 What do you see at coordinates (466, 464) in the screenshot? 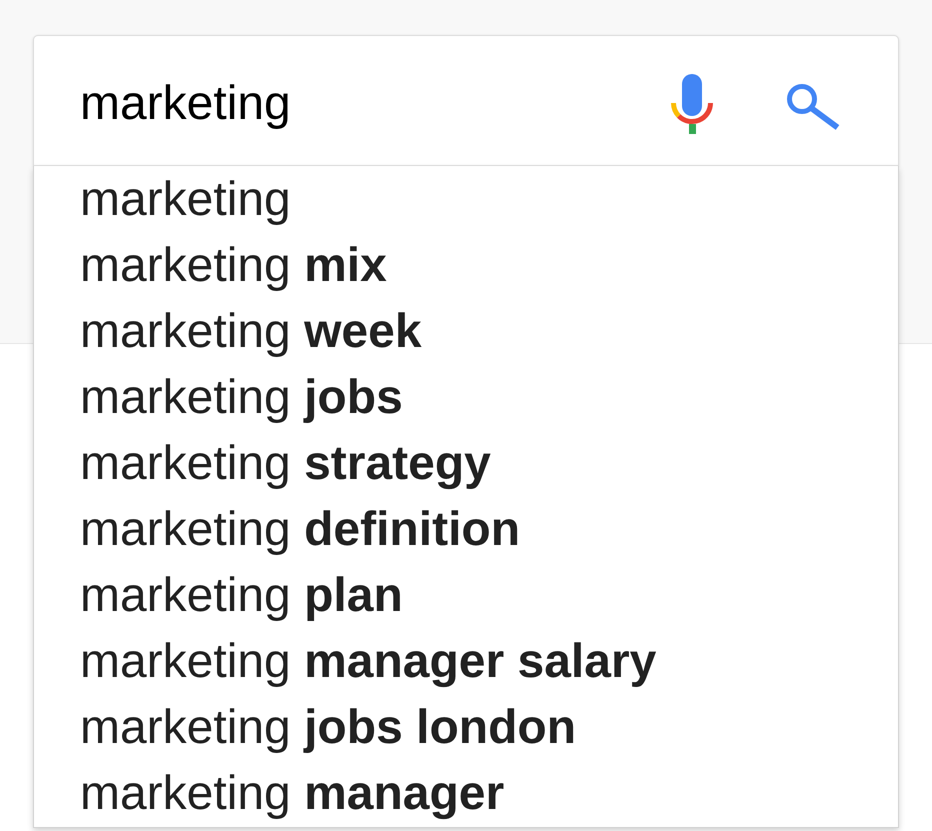
I see `suggestion-item: marketing strategy` at bounding box center [466, 464].